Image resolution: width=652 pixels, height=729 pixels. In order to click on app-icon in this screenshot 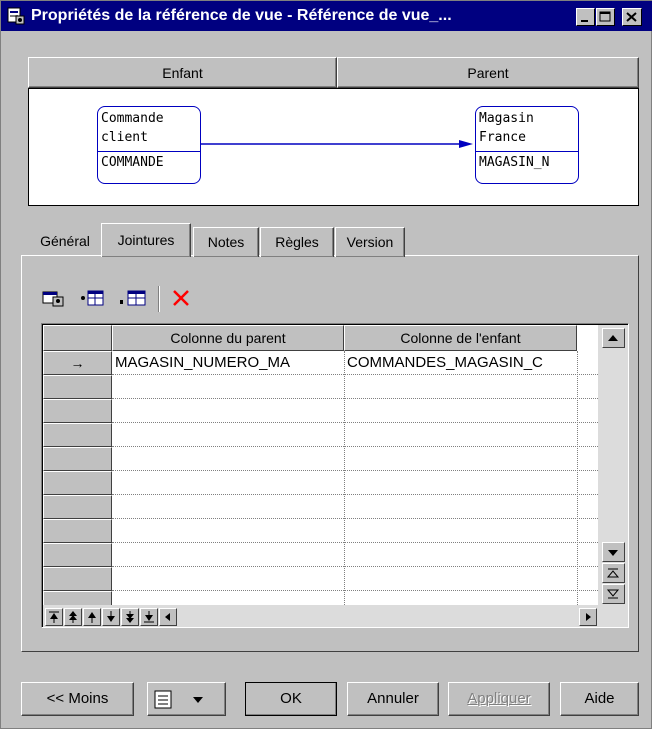, I will do `click(16, 16)`.